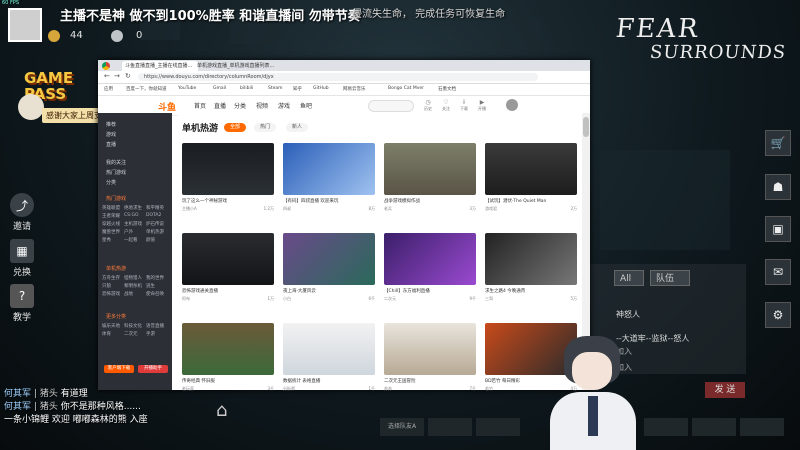  Describe the element at coordinates (228, 185) in the screenshot. I see `stream-card: 玩了这么一个神秘游戏 主播小A 1.2万` at that location.